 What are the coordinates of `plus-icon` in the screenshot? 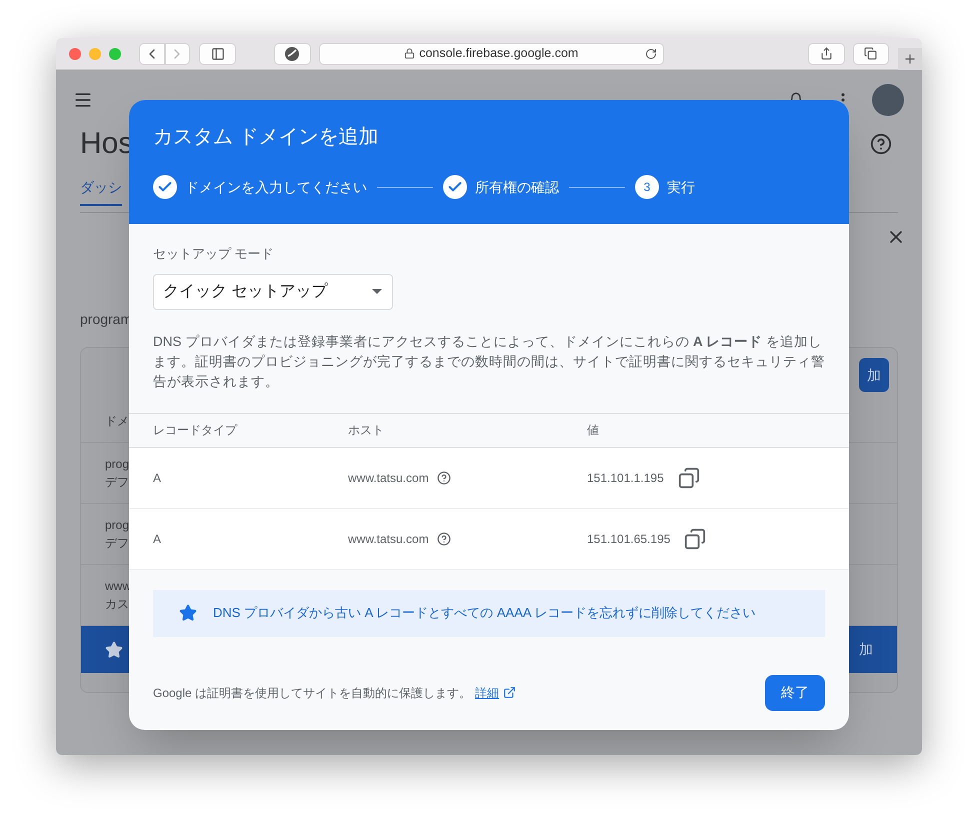 It's located at (910, 59).